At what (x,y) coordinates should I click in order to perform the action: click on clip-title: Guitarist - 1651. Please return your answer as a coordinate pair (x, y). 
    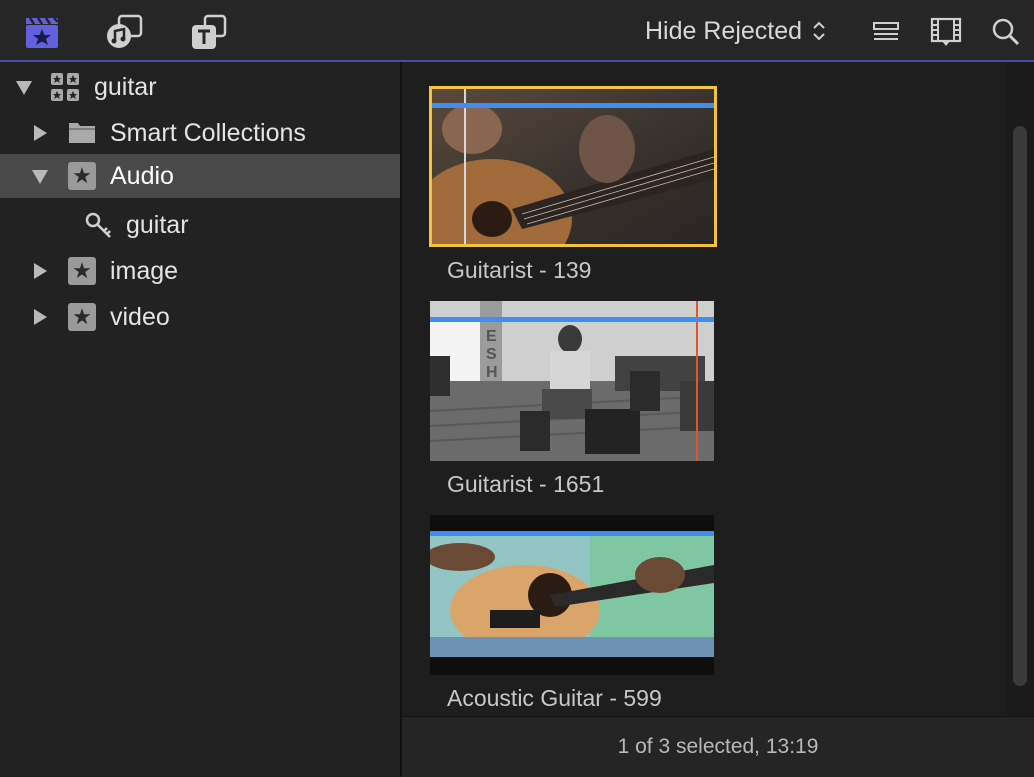
    Looking at the image, I should click on (526, 484).